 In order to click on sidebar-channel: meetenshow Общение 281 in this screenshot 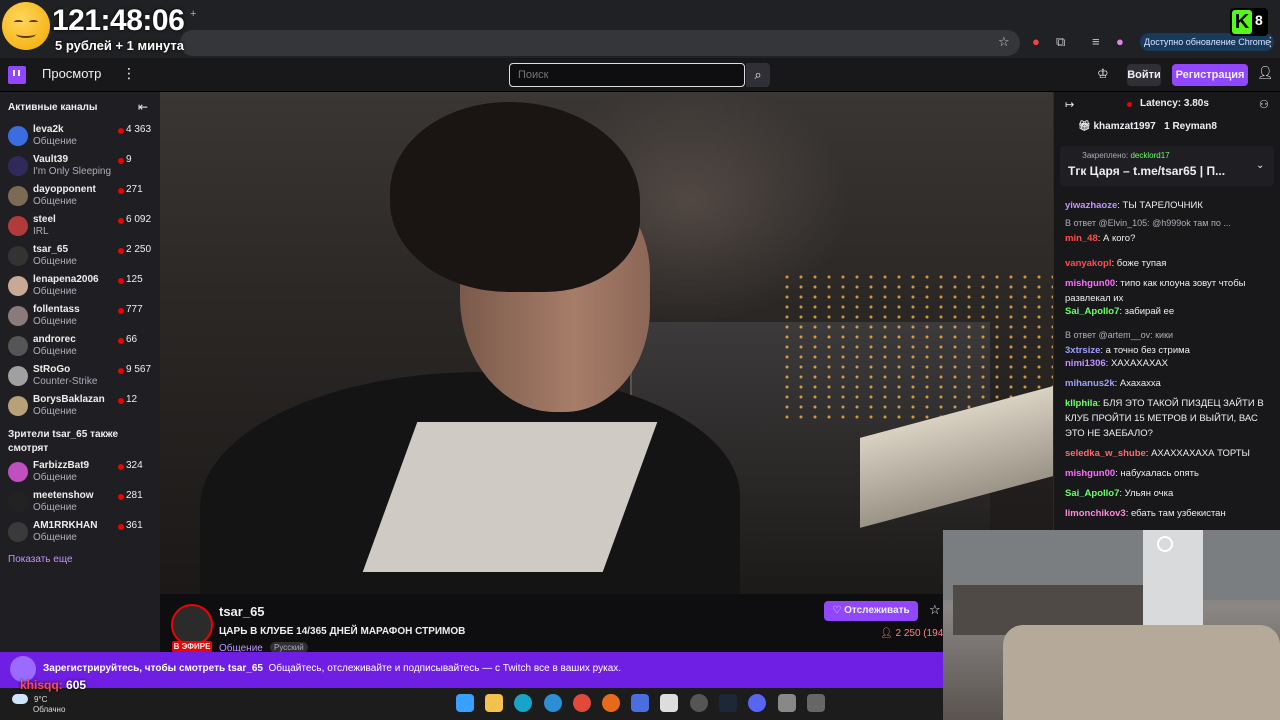, I will do `click(80, 503)`.